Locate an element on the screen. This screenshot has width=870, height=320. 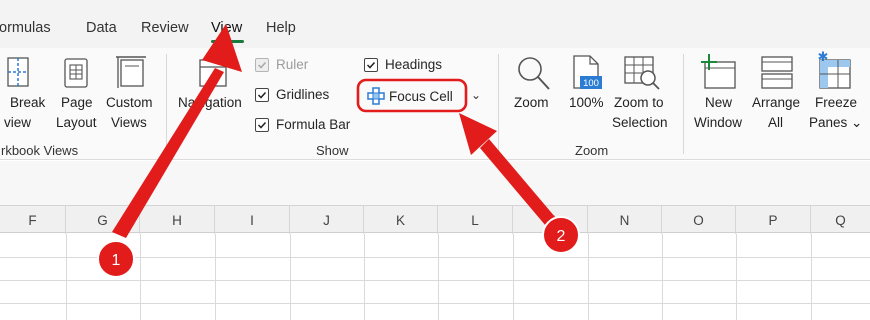
tab-view: View is located at coordinates (226, 28).